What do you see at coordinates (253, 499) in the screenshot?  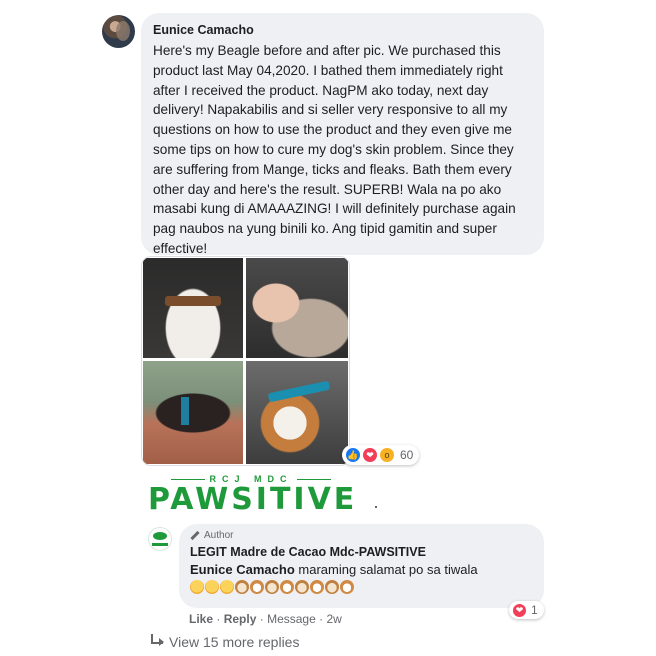 I see `logo-title: PAWSITIVE` at bounding box center [253, 499].